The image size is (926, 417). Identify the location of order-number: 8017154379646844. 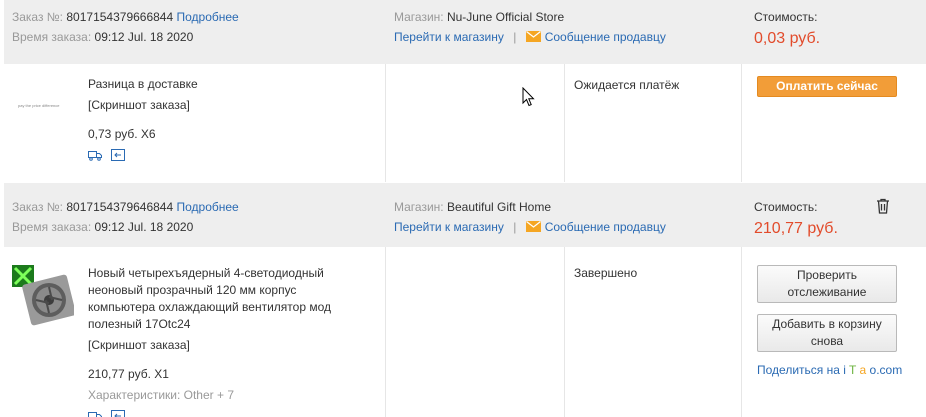
(120, 207).